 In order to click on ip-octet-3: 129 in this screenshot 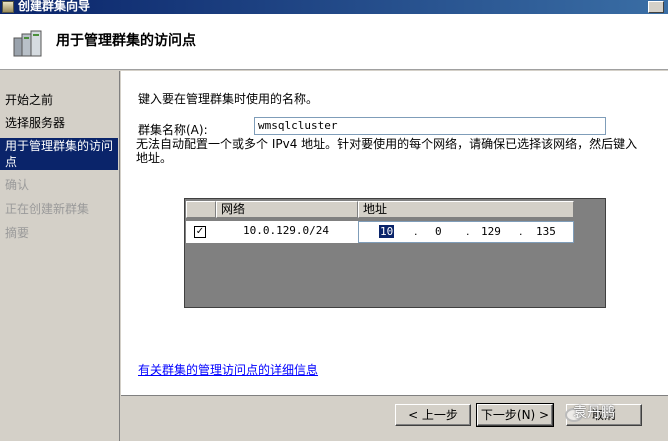, I will do `click(491, 231)`.